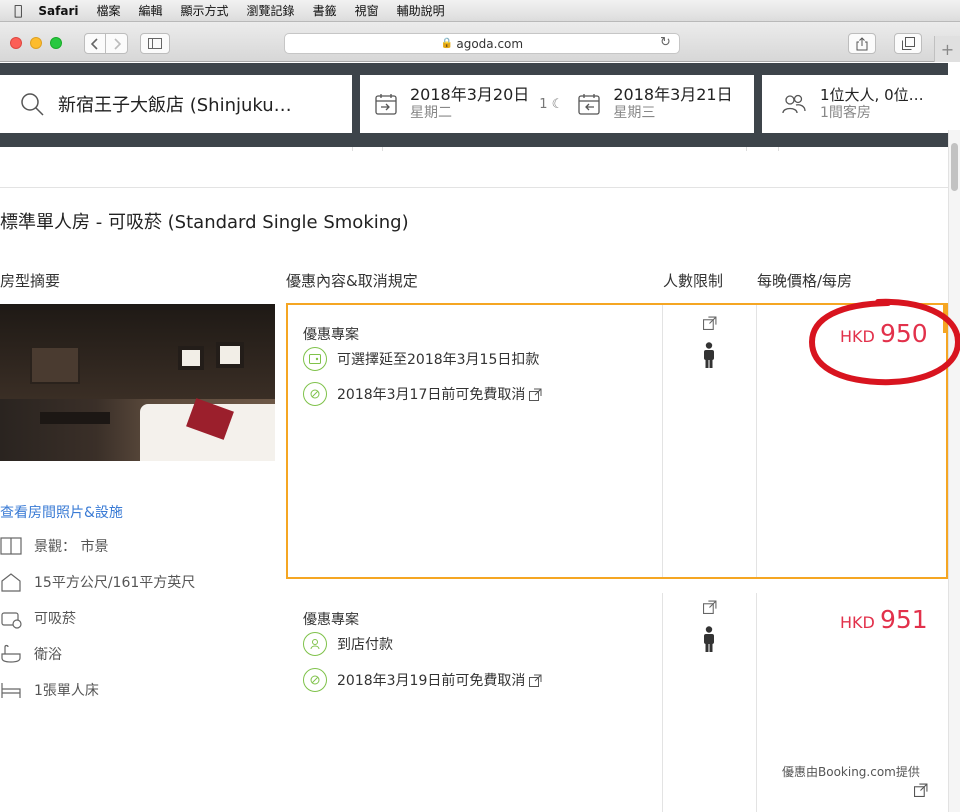 This screenshot has width=960, height=812. I want to click on history-nav, so click(106, 43).